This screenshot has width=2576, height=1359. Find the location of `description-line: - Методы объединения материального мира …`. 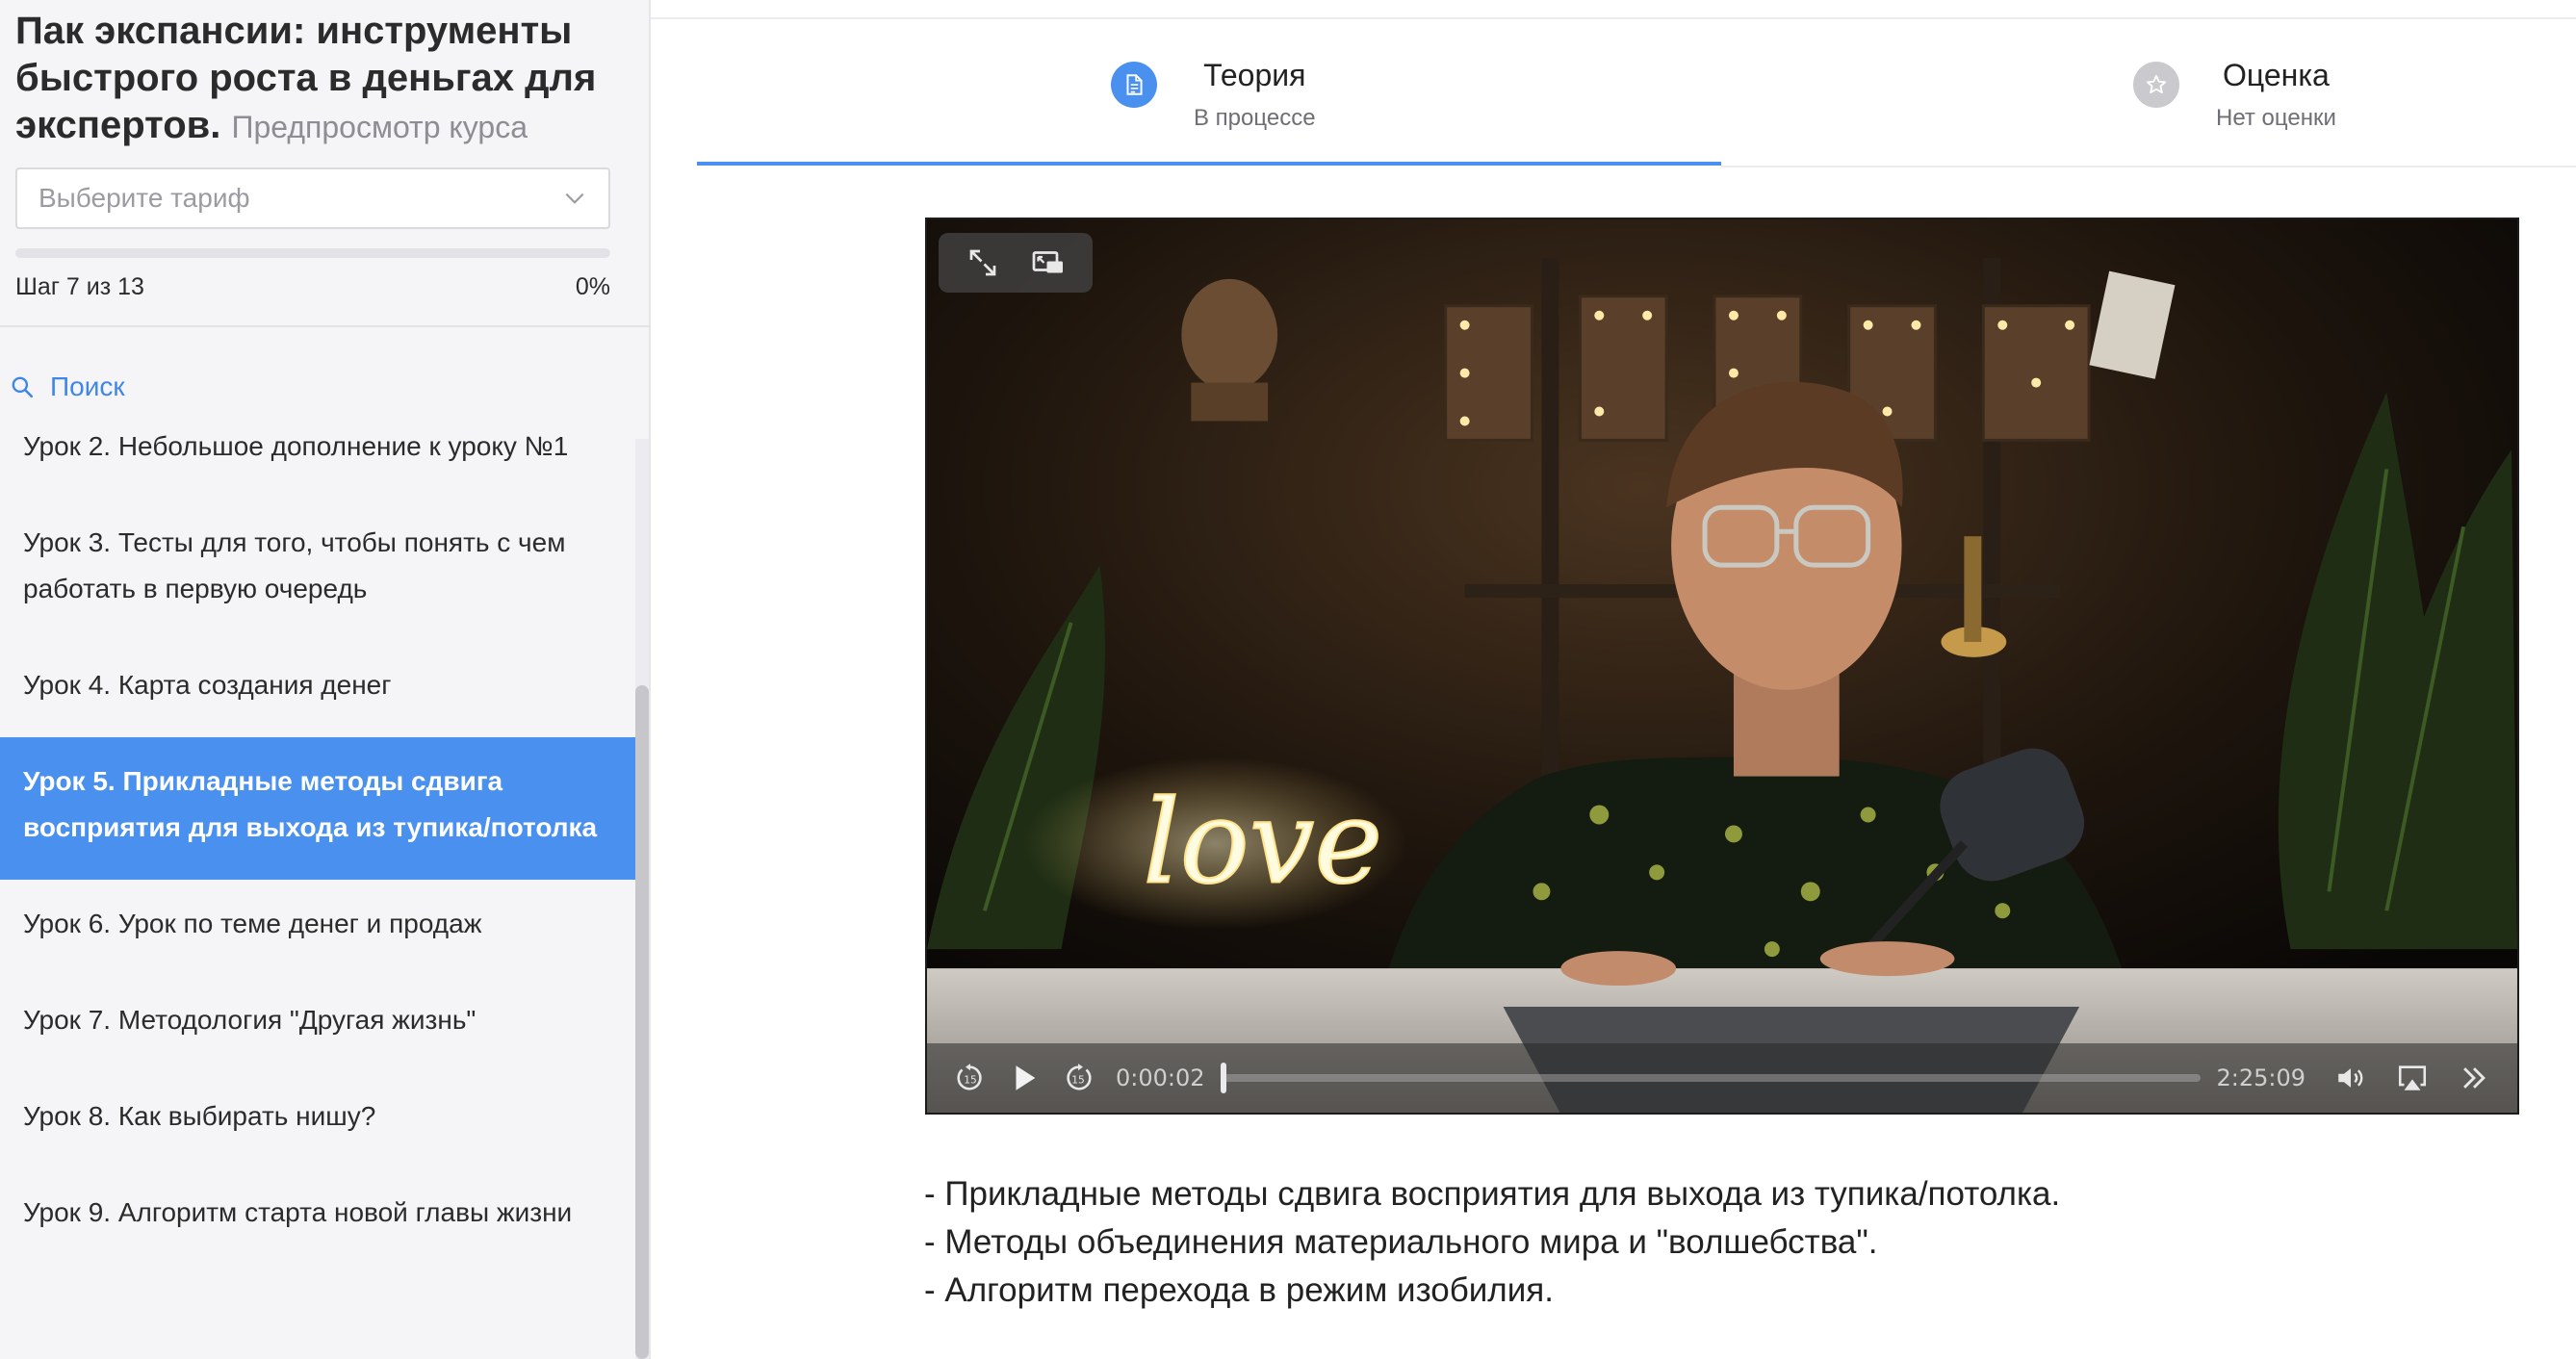

description-line: - Методы объединения материального мира … is located at coordinates (1401, 1242).